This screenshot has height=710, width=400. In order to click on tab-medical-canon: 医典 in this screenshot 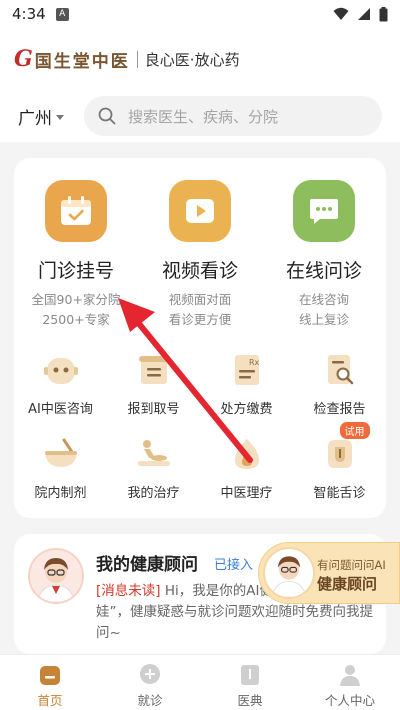, I will do `click(250, 682)`.